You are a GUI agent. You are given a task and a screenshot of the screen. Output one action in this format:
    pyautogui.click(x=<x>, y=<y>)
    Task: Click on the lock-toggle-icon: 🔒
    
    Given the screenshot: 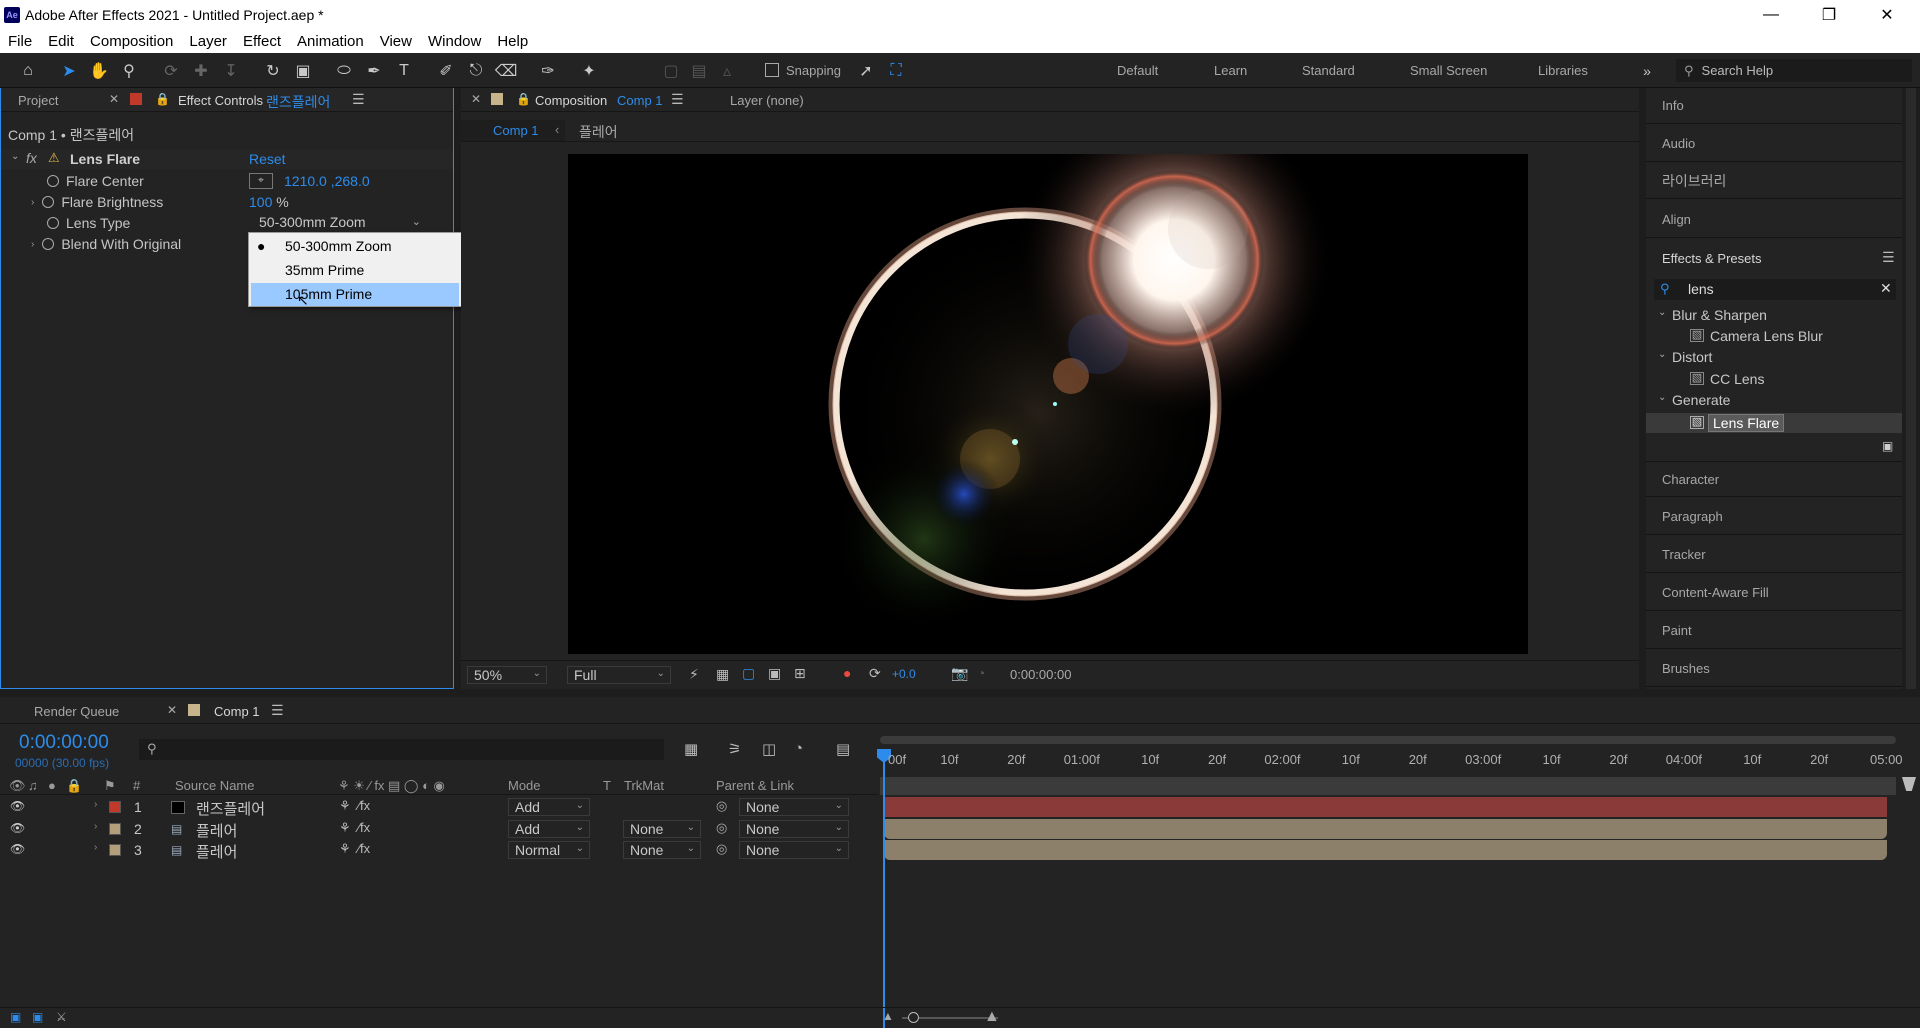 What is the action you would take?
    pyautogui.click(x=74, y=786)
    